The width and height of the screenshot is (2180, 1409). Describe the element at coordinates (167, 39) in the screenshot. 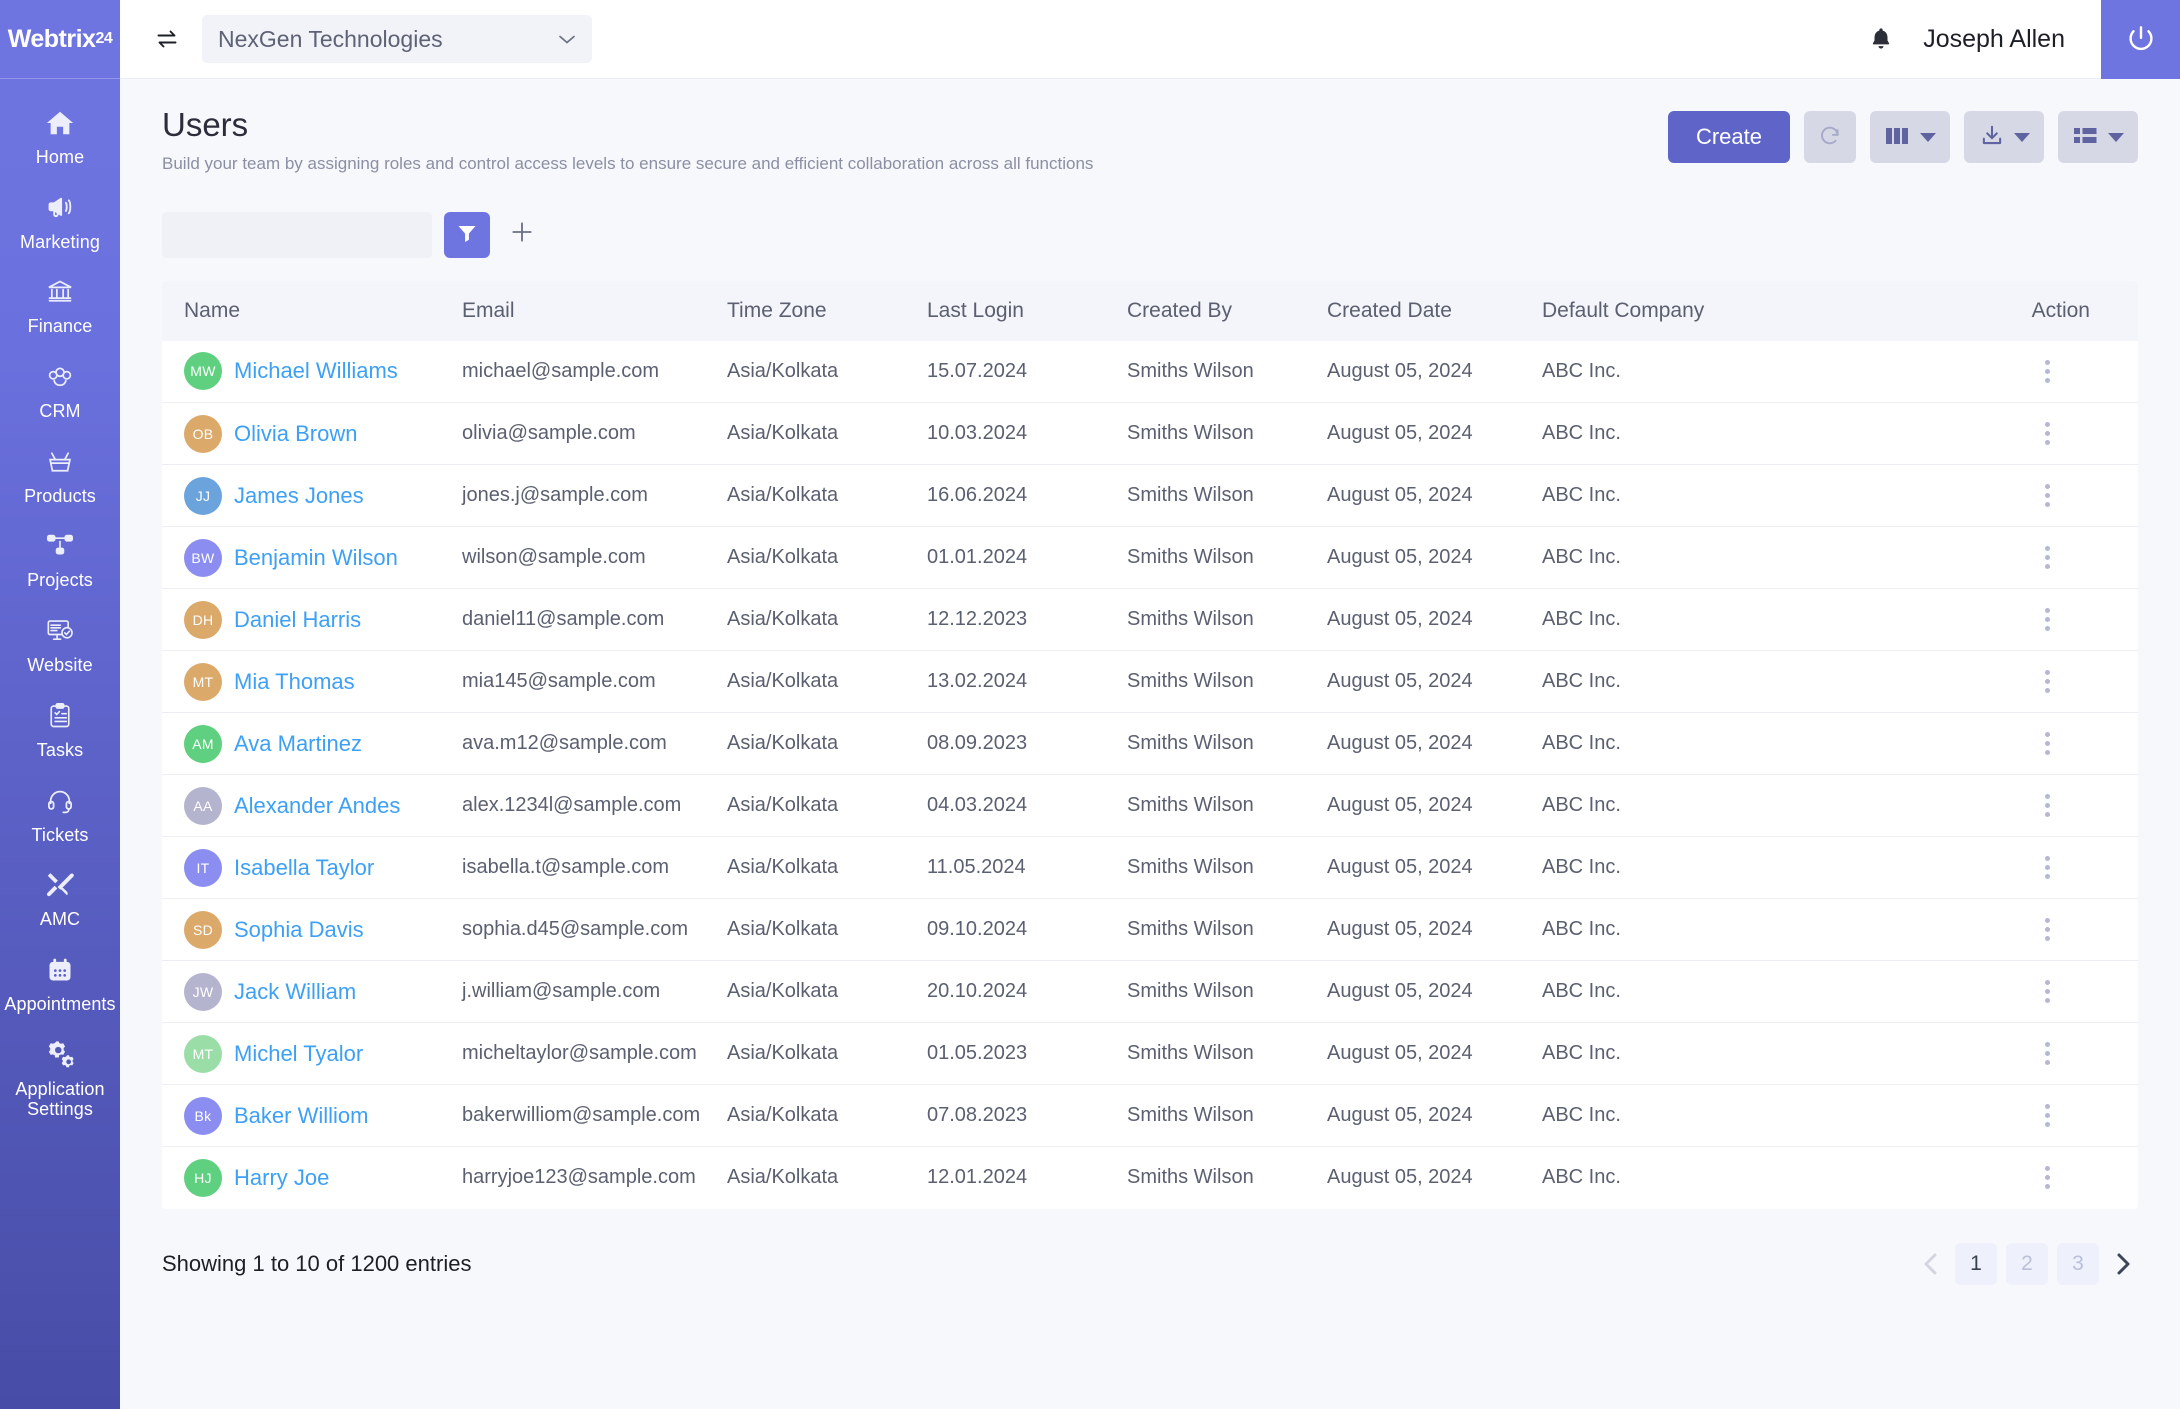

I see `swap-horizontal-icon` at that location.